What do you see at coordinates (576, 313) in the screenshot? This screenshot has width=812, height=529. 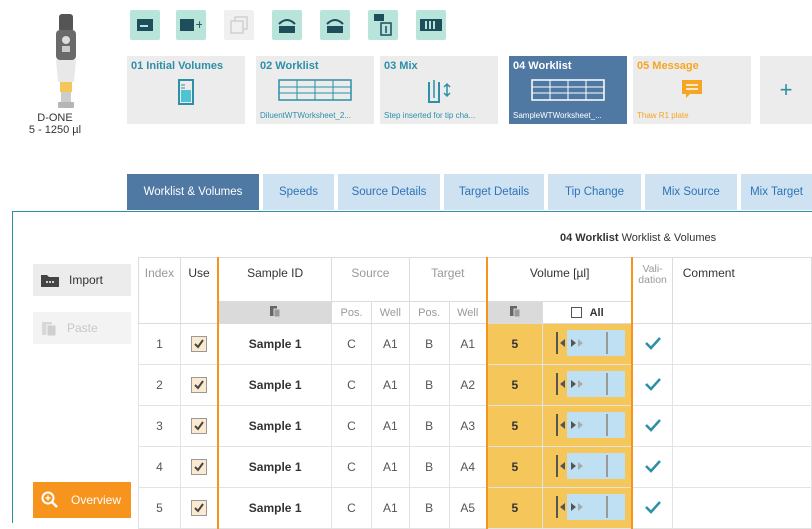 I see `all-checkbox` at bounding box center [576, 313].